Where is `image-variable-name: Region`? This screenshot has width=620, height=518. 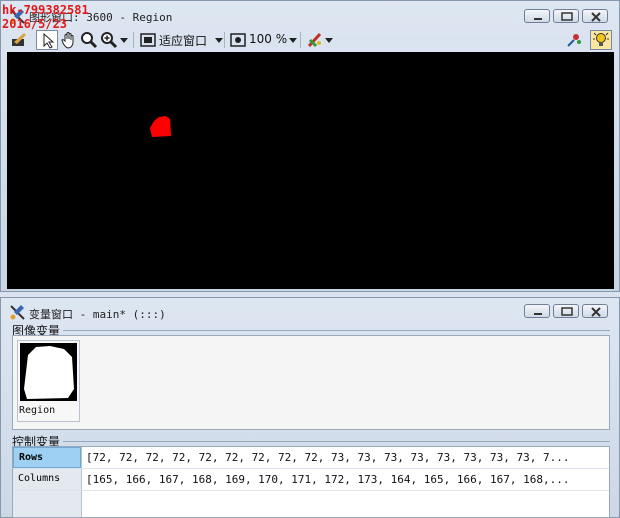
image-variable-name: Region is located at coordinates (37, 410).